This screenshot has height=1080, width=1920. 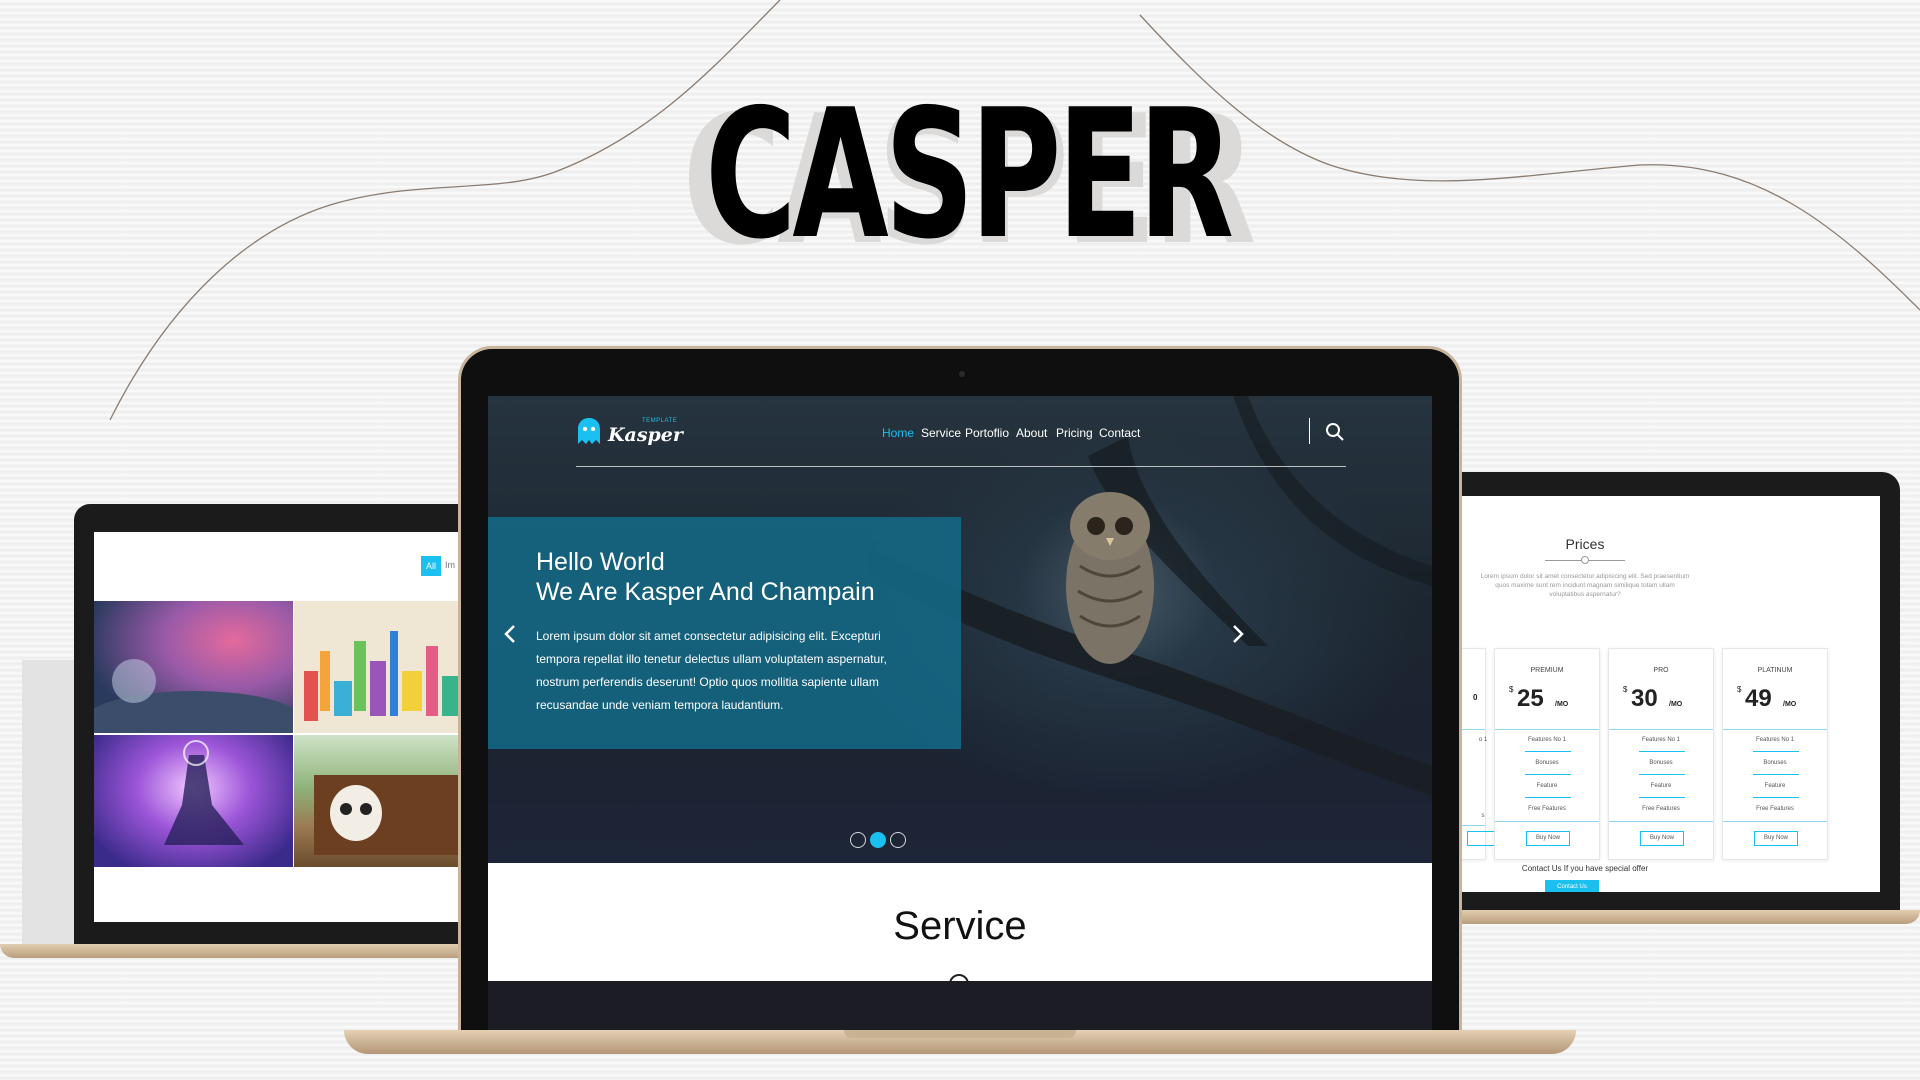 What do you see at coordinates (1119, 433) in the screenshot?
I see `nav-contact: Contact` at bounding box center [1119, 433].